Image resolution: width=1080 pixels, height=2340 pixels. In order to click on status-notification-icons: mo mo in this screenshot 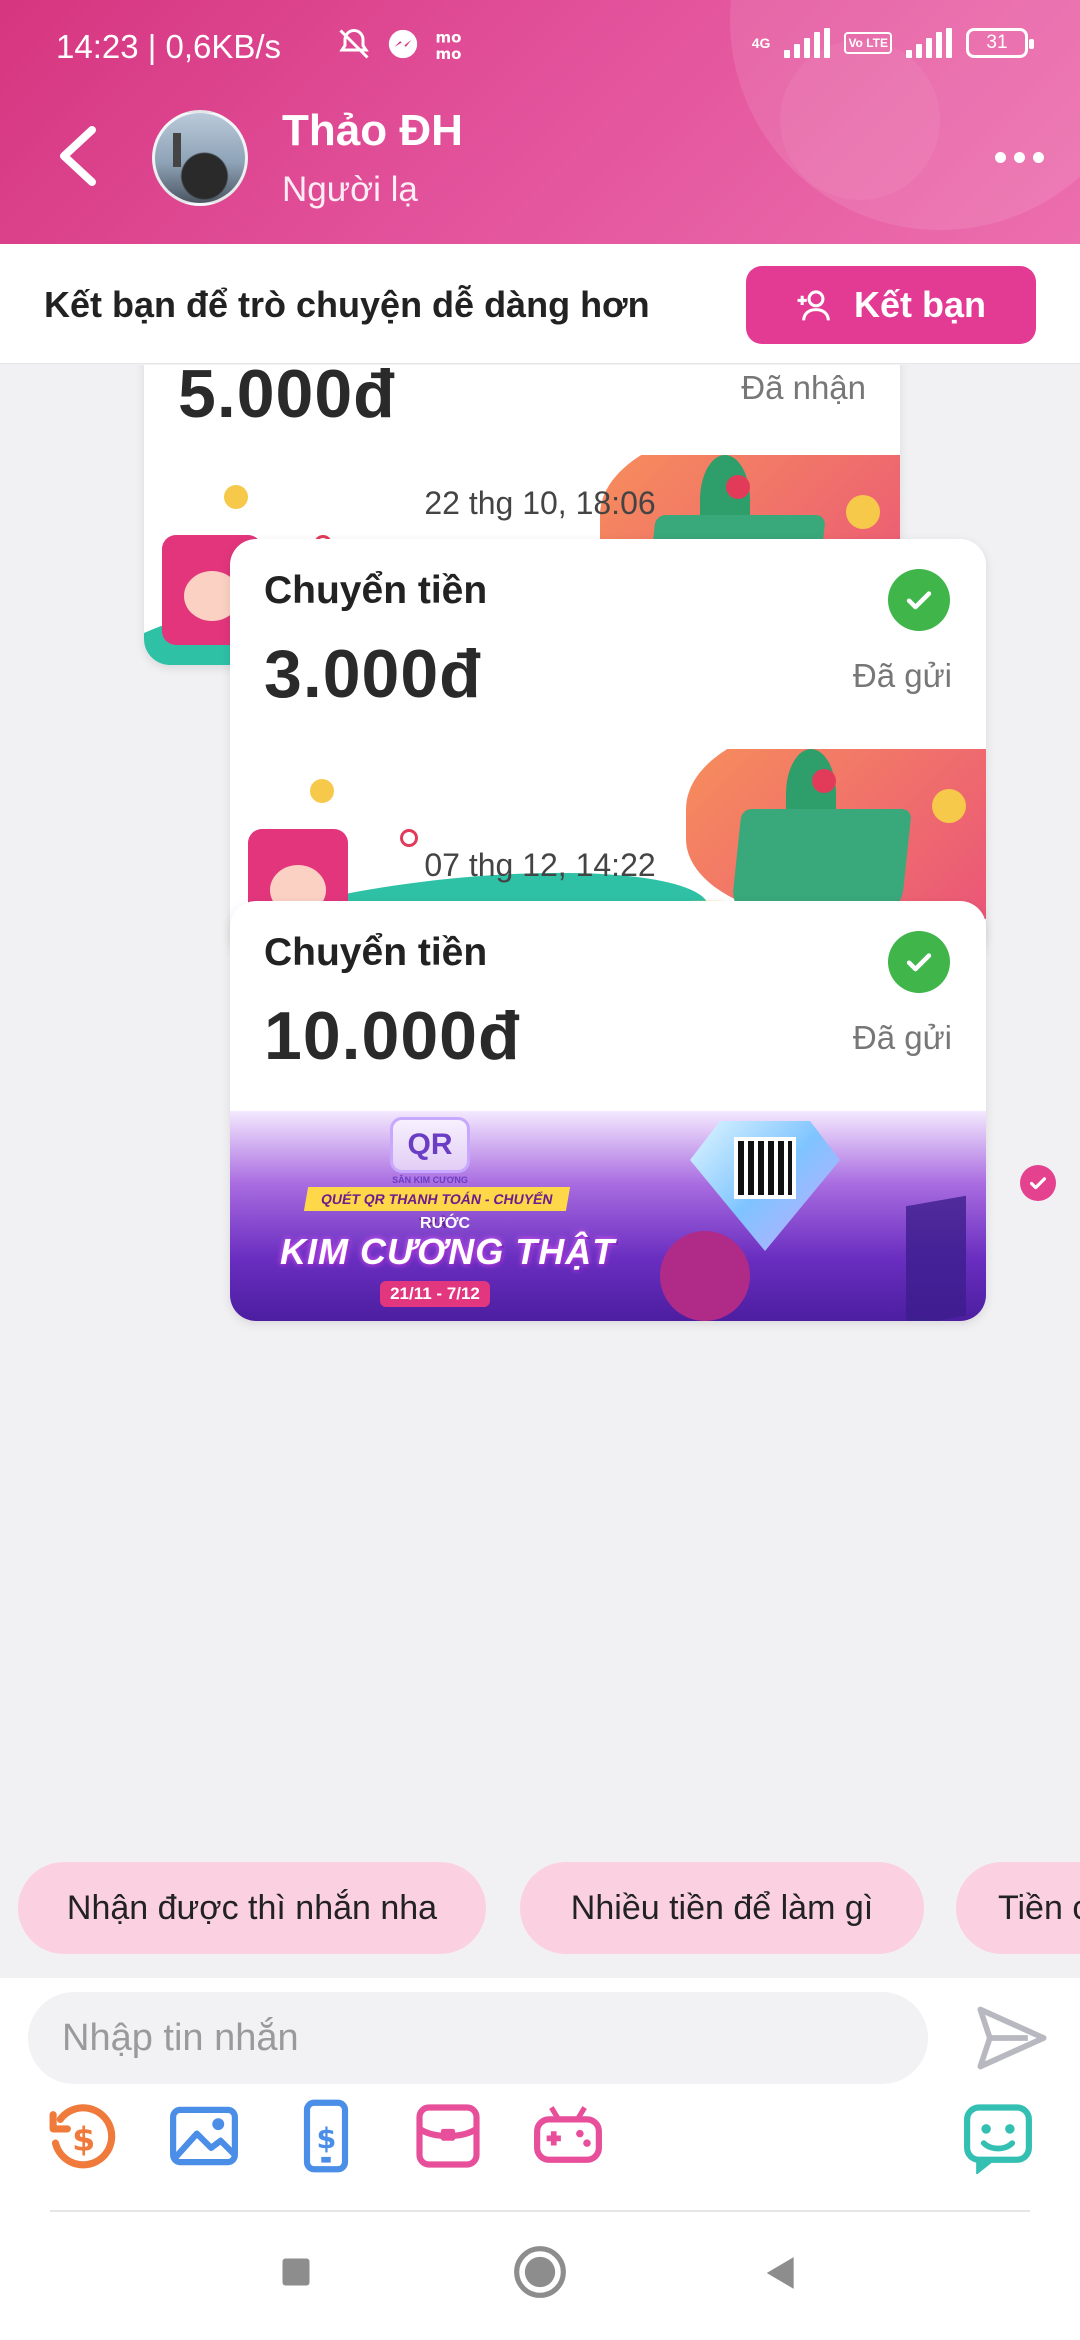, I will do `click(403, 44)`.